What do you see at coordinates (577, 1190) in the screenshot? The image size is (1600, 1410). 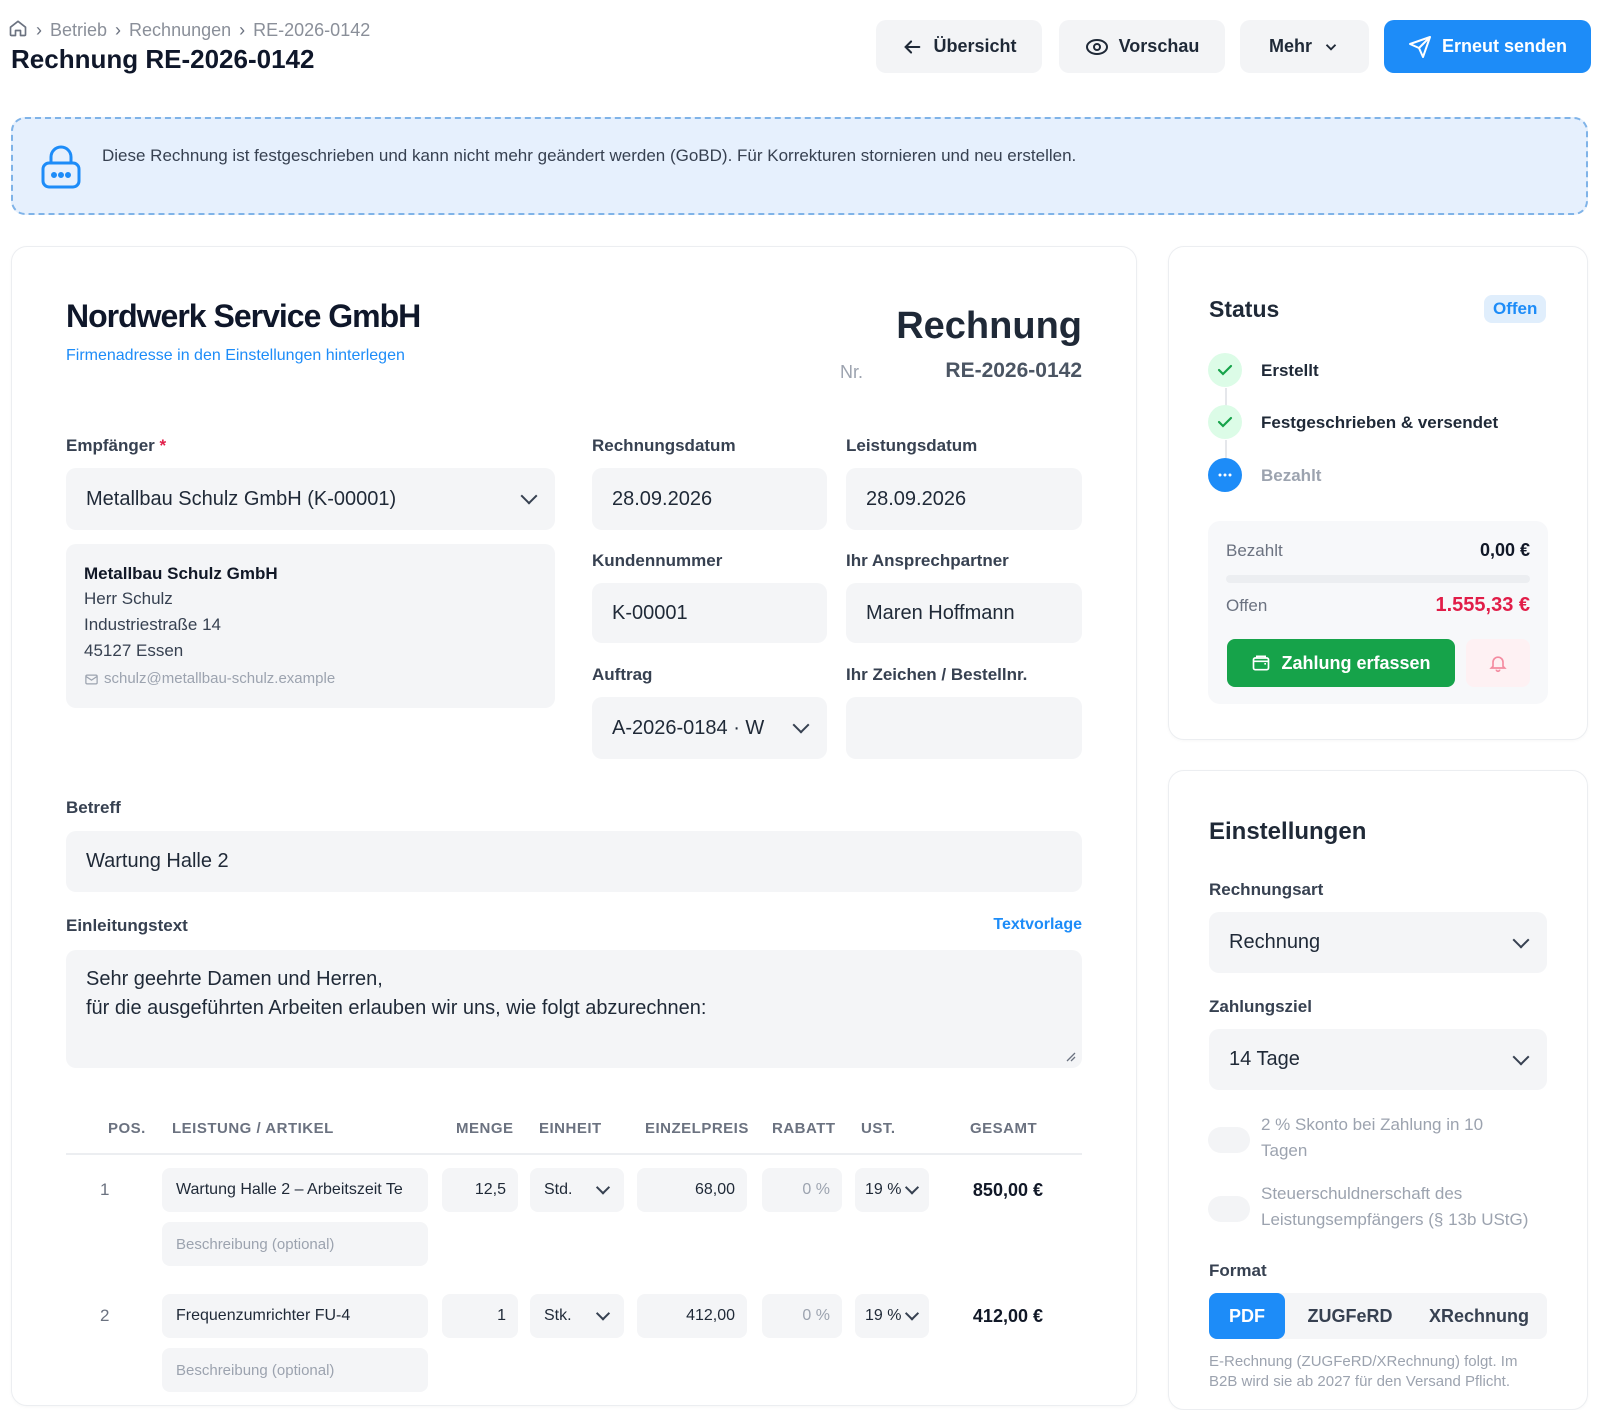 I see `row-unit-select: Std.` at bounding box center [577, 1190].